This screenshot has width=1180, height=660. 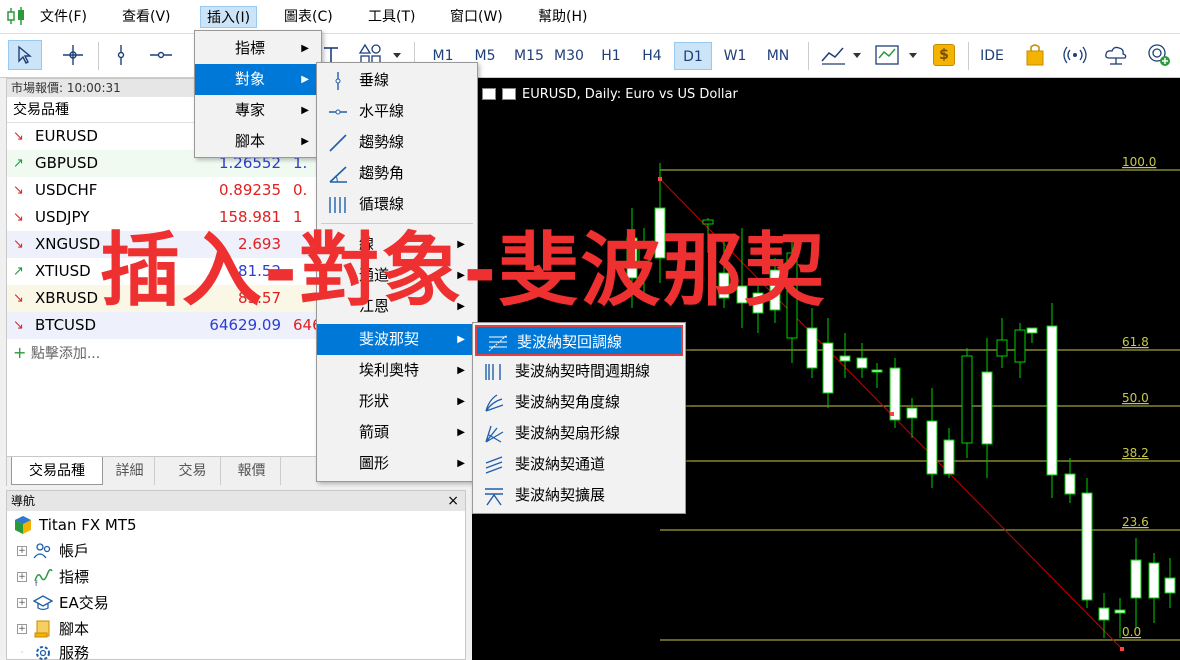 What do you see at coordinates (66, 136) in the screenshot?
I see `symbol-name: EURUSD` at bounding box center [66, 136].